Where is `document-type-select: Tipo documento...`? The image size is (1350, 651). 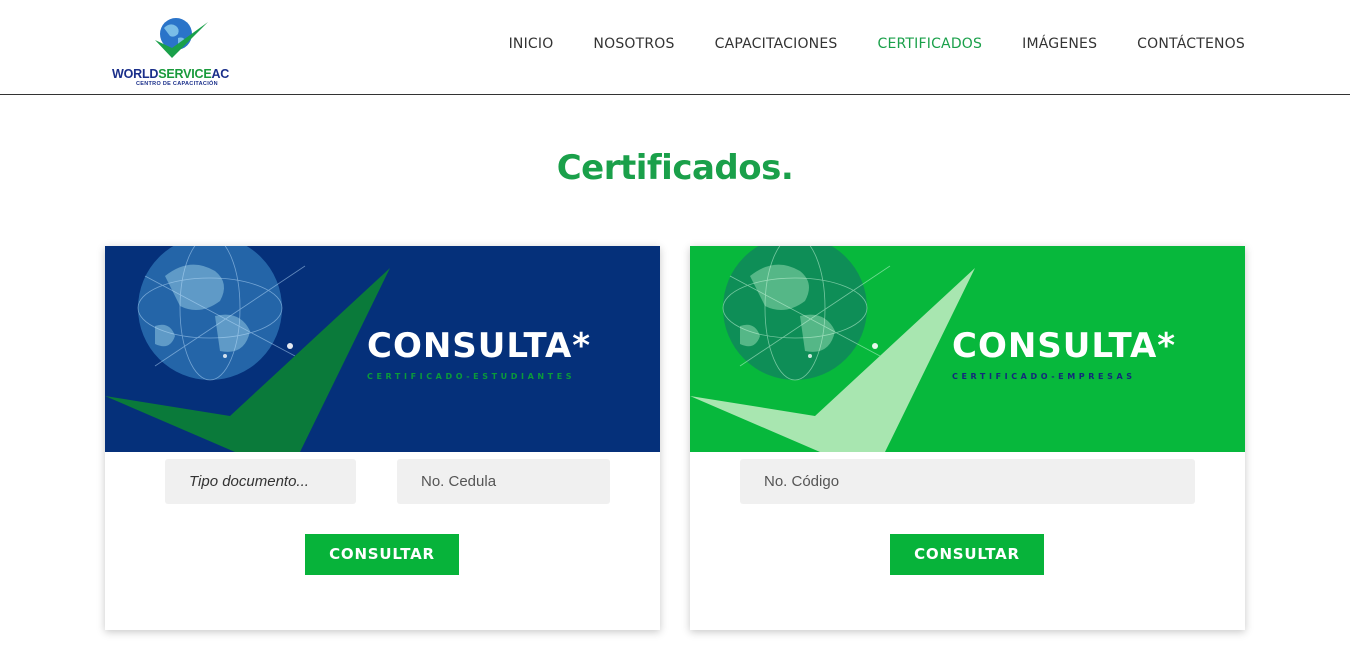 document-type-select: Tipo documento... is located at coordinates (260, 481).